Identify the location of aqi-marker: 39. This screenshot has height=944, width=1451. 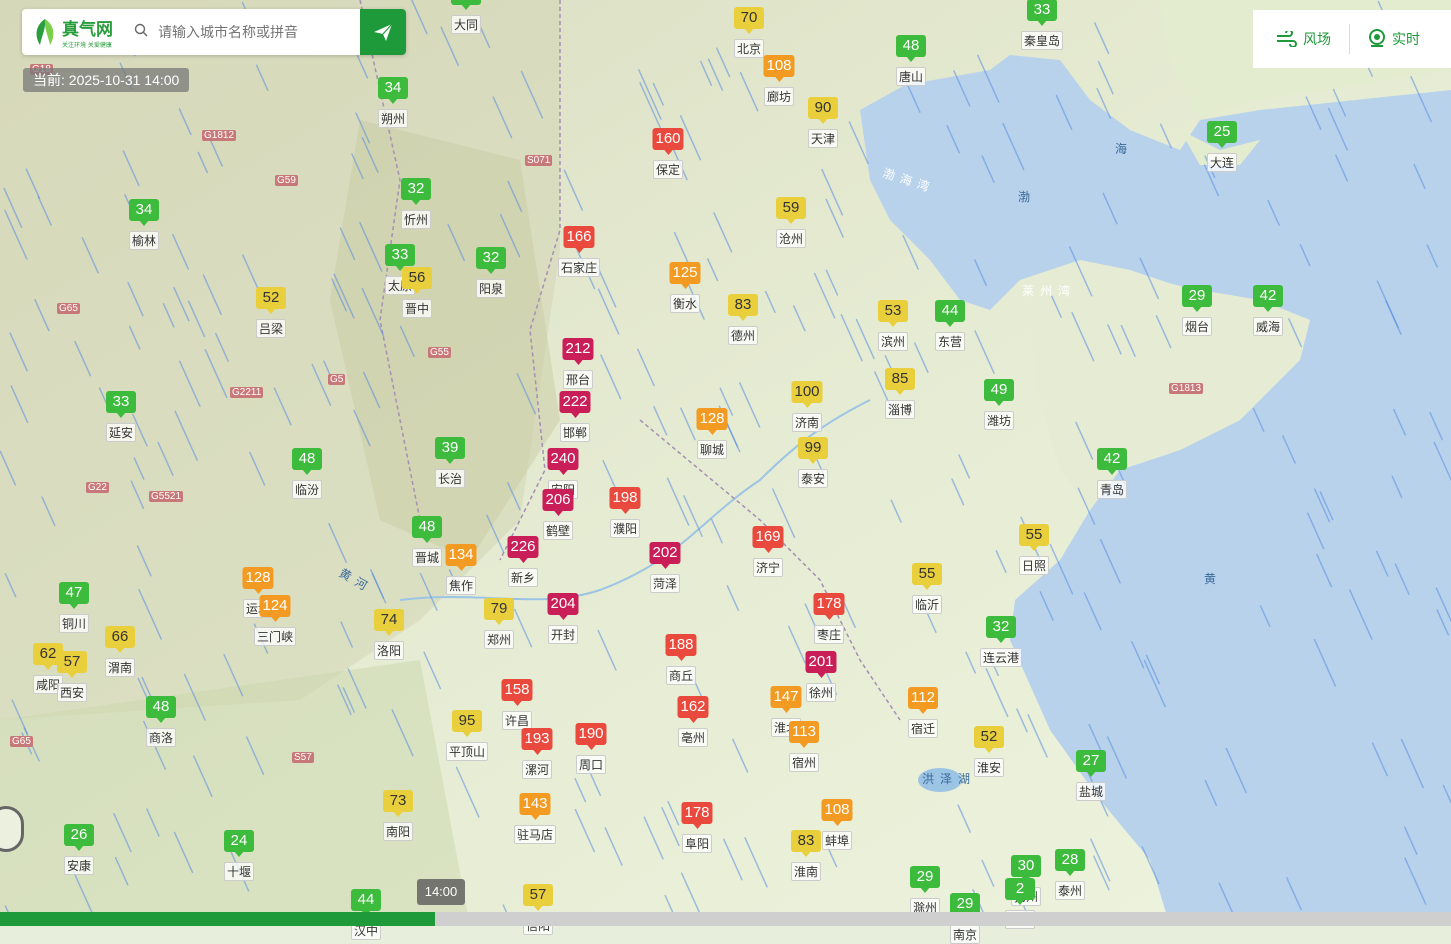
(450, 450).